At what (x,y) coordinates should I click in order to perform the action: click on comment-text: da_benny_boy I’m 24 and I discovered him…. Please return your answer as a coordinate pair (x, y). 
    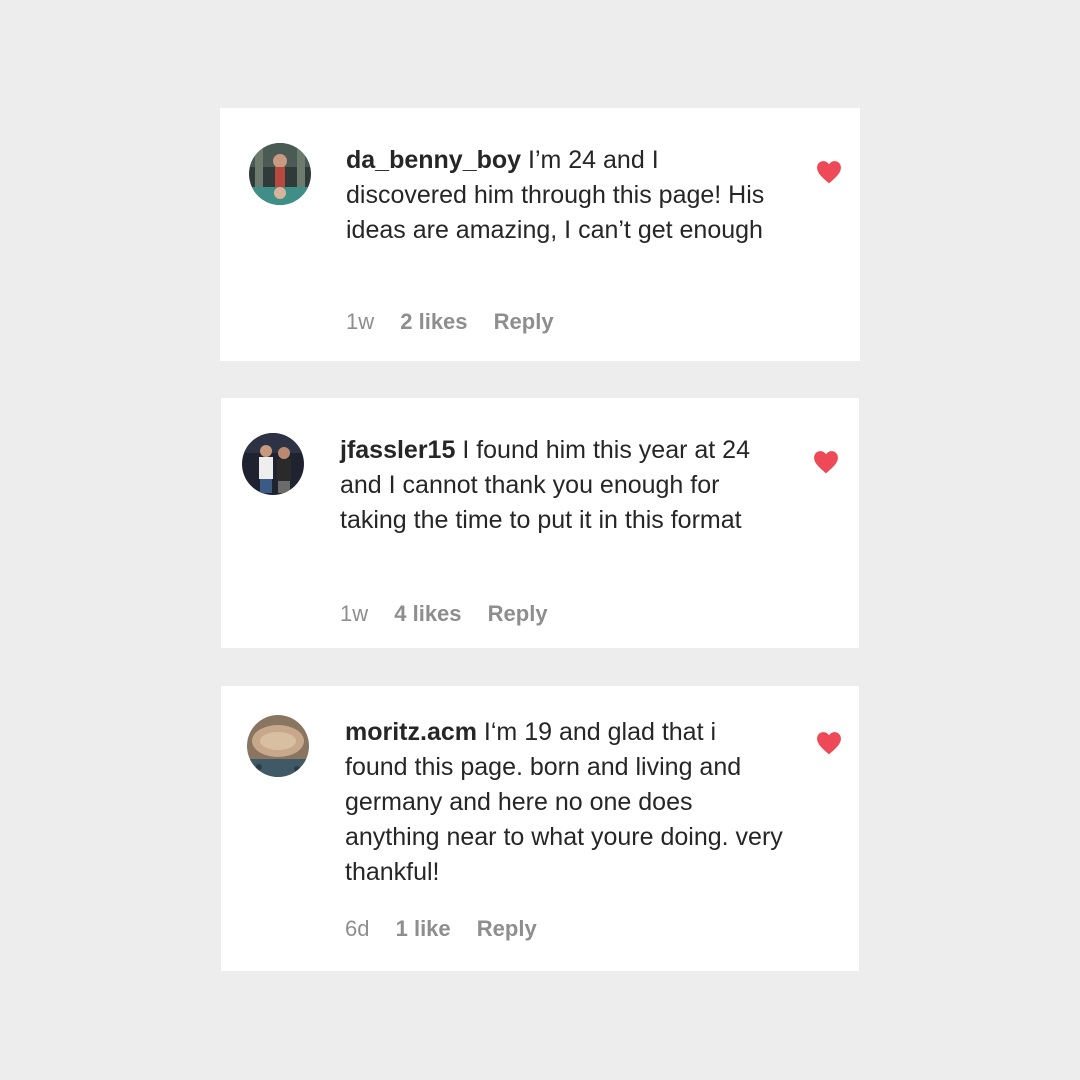
    Looking at the image, I should click on (566, 195).